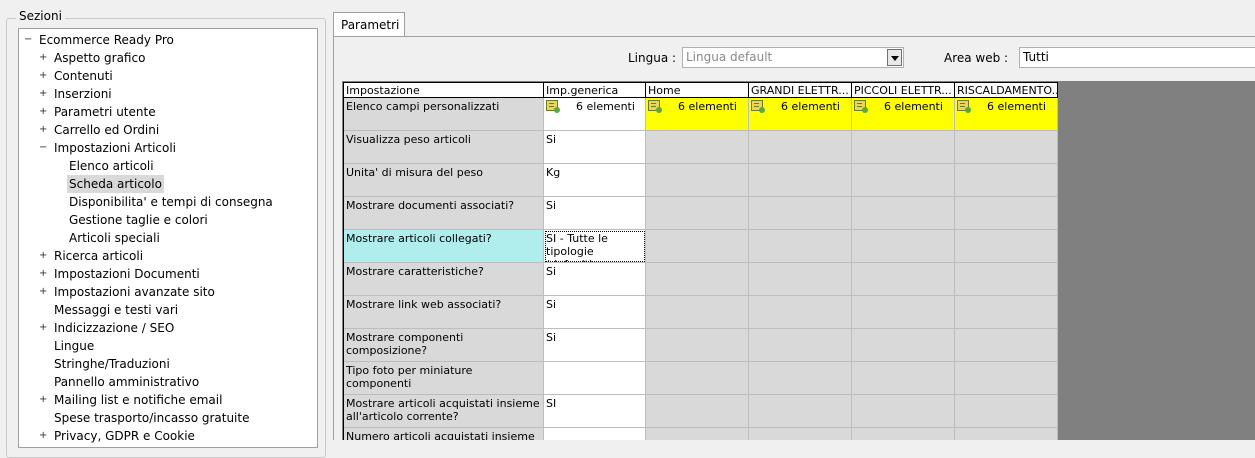 This screenshot has width=1255, height=458. I want to click on collapse-icon: −, so click(43, 148).